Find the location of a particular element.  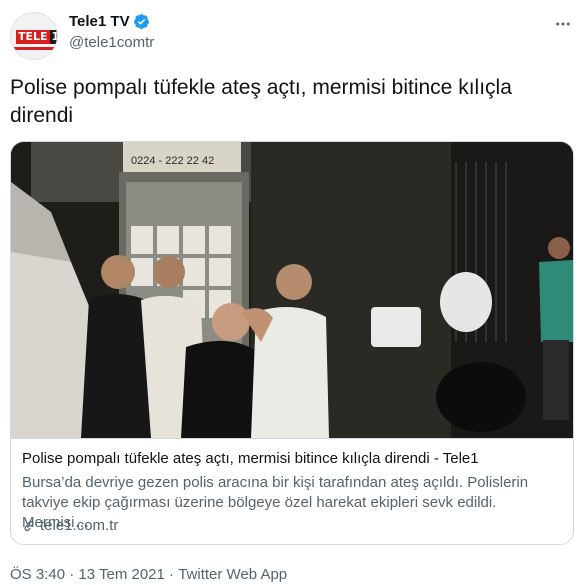

tweet-time: ÖS 3:40 is located at coordinates (37, 574).